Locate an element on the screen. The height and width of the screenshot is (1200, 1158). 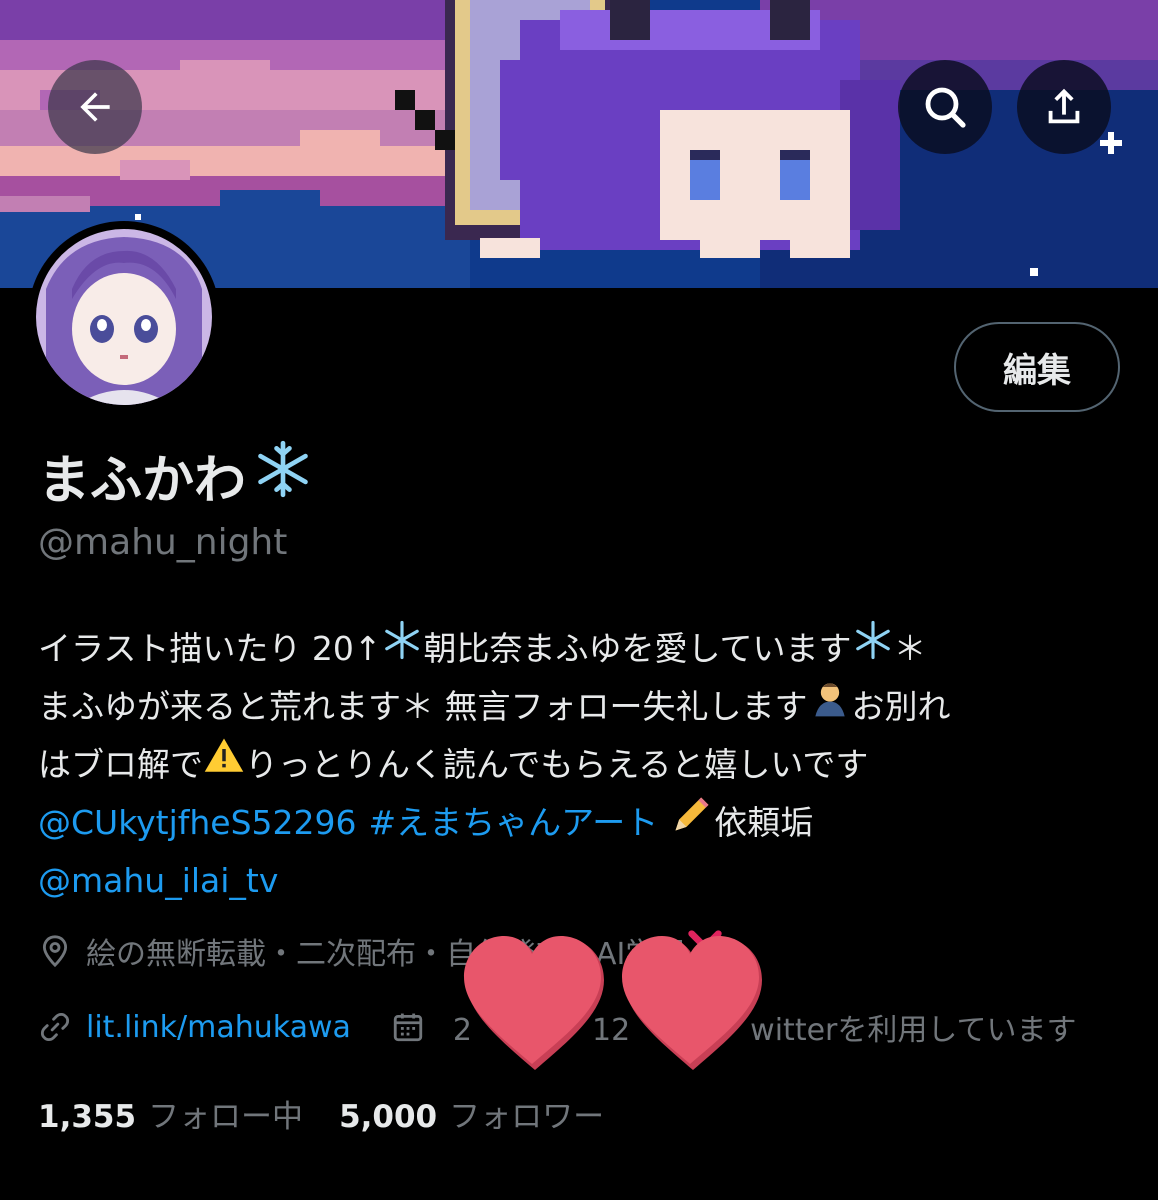
back-button is located at coordinates (95, 107).